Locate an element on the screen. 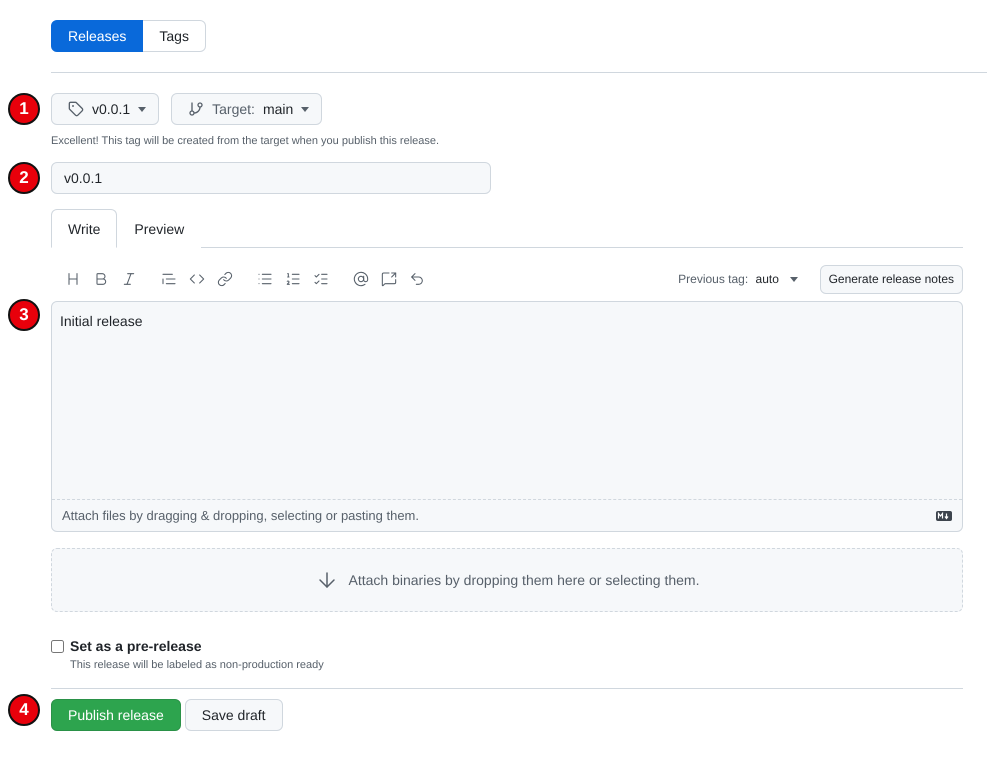 Image resolution: width=987 pixels, height=773 pixels. step-badge: 3 is located at coordinates (24, 315).